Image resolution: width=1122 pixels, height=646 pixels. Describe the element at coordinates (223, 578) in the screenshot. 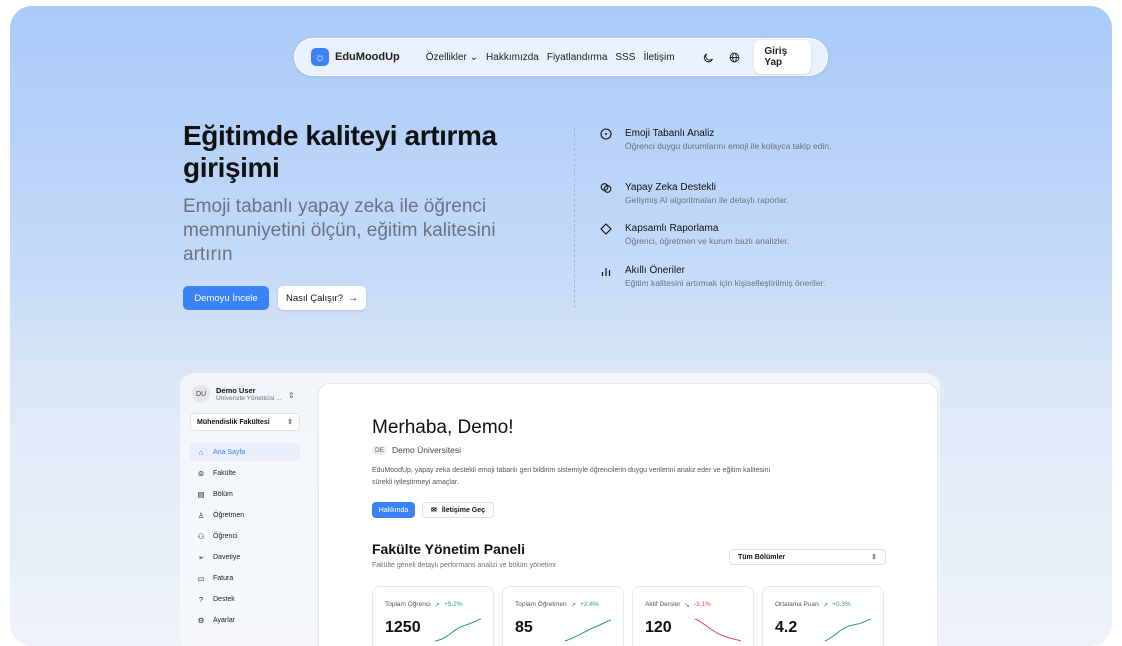

I see `sidebar-item-label: Fatura` at that location.